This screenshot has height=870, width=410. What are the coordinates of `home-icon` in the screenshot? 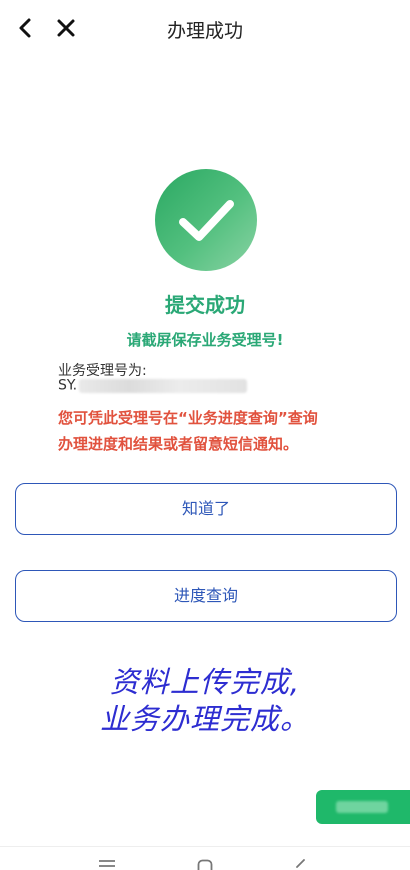 It's located at (205, 864).